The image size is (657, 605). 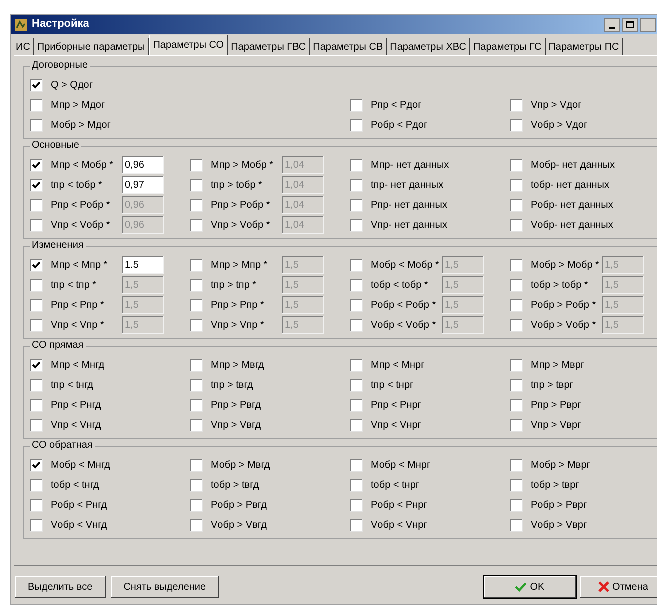 I want to click on tab: Параметры ХВС, so click(x=428, y=46).